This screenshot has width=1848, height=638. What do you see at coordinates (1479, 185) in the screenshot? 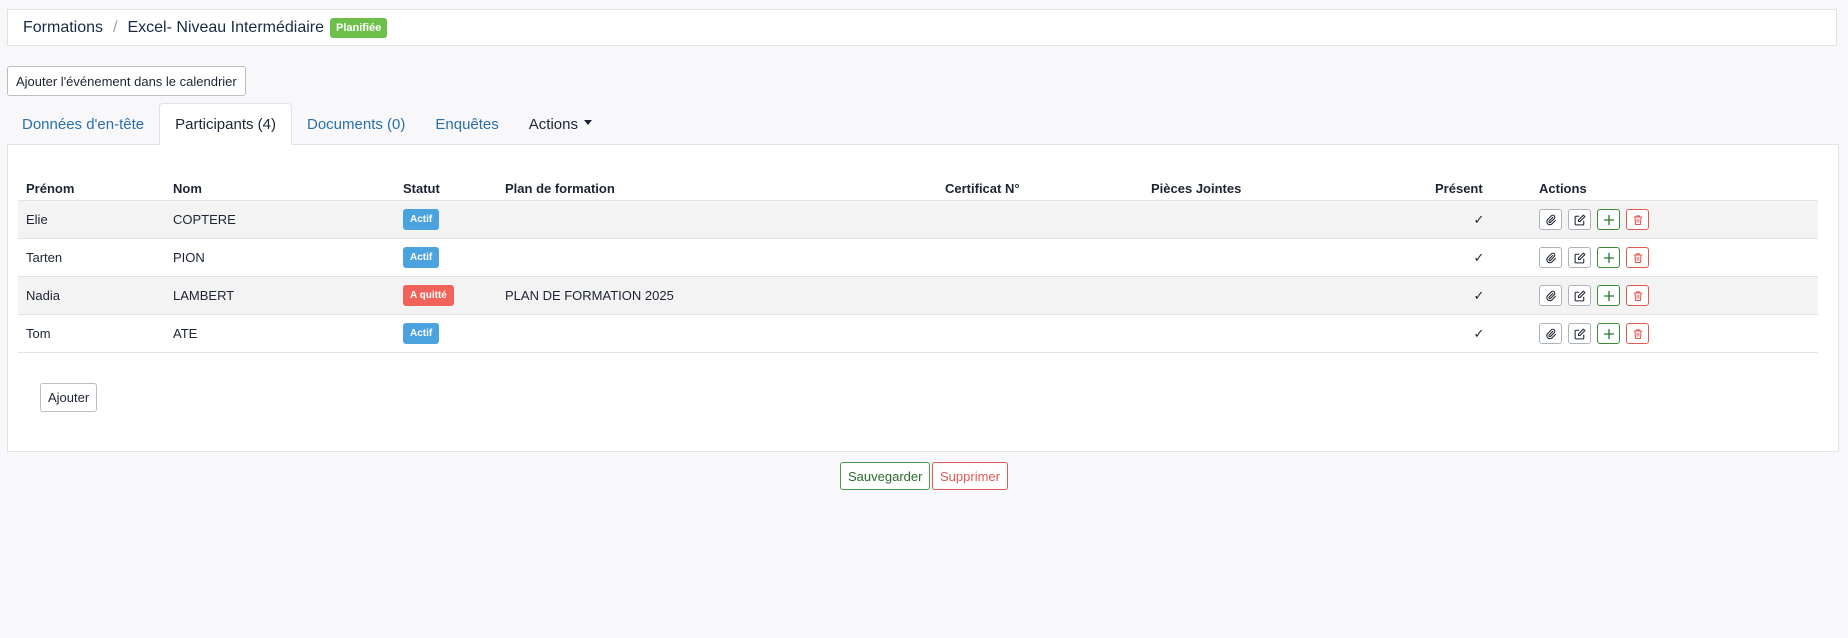
I see `col-present: Présent` at bounding box center [1479, 185].